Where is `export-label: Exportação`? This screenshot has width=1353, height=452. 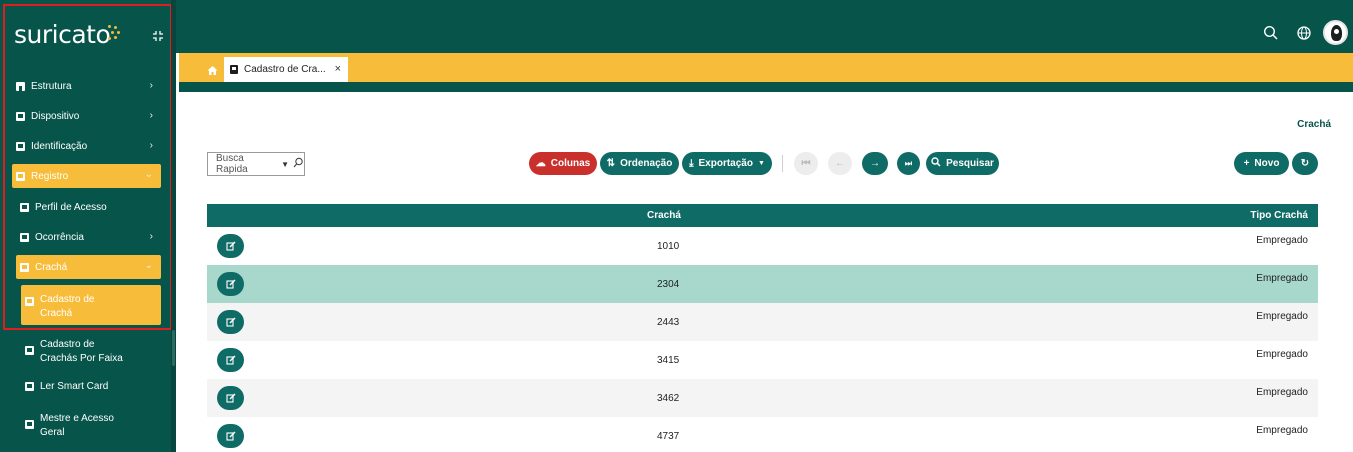
export-label: Exportação is located at coordinates (725, 163).